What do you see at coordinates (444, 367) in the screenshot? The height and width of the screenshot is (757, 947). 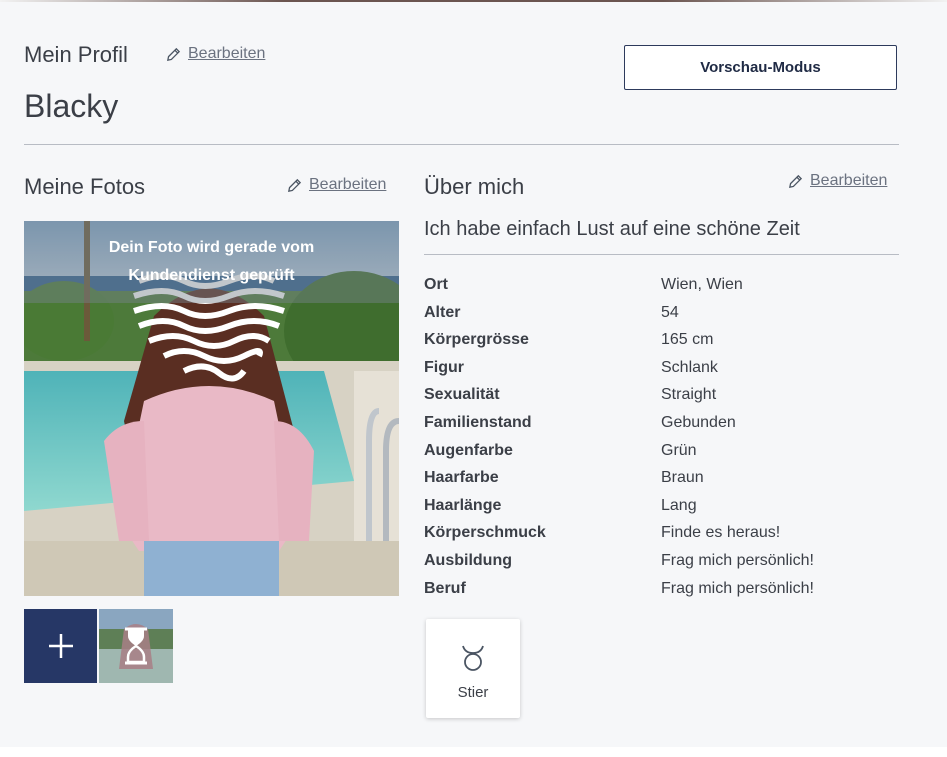 I see `attribute-key: Figur` at bounding box center [444, 367].